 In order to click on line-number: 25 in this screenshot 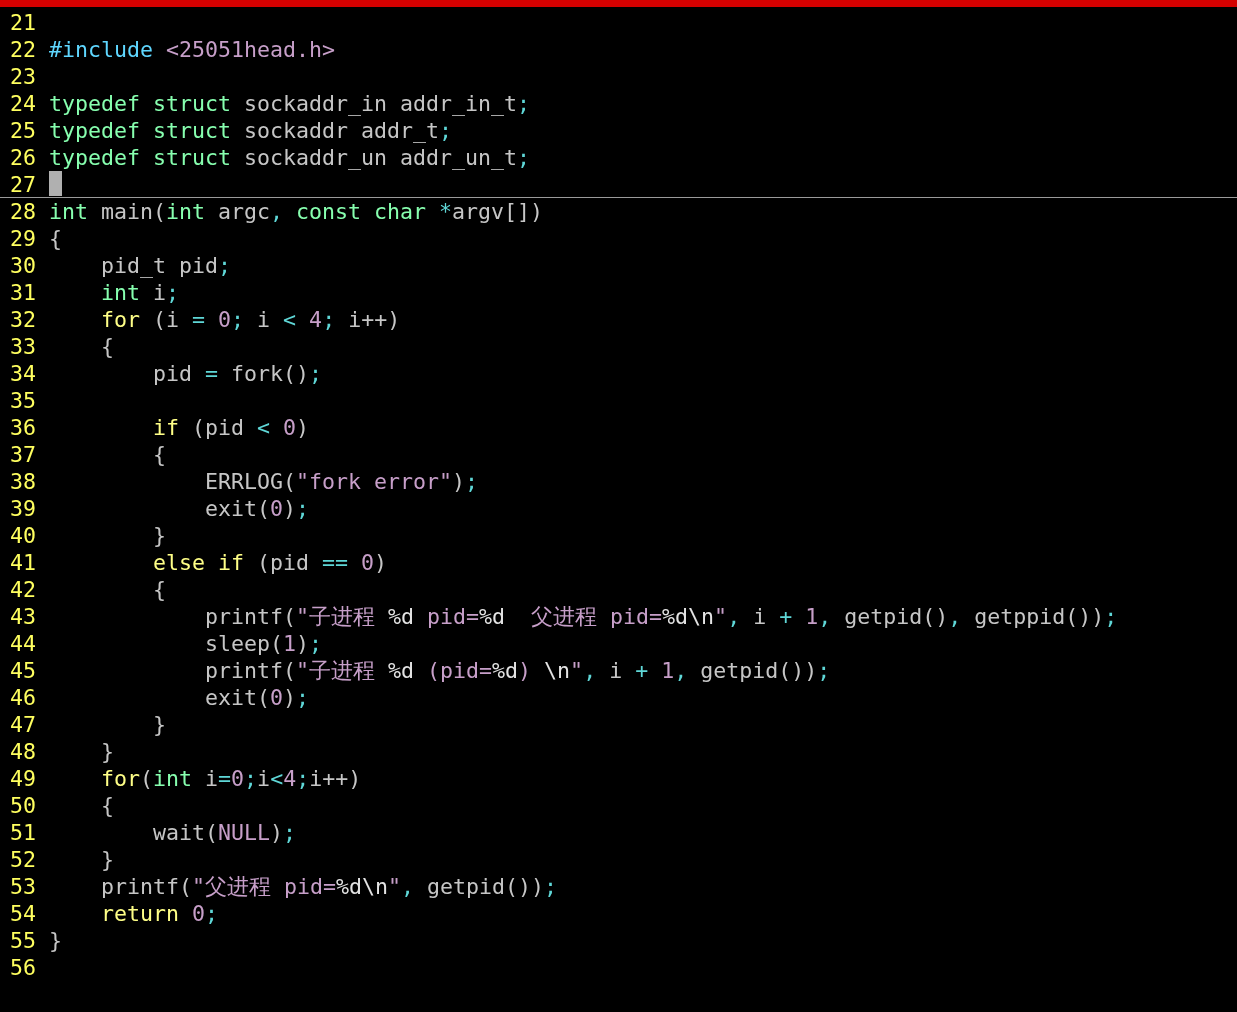, I will do `click(23, 130)`.